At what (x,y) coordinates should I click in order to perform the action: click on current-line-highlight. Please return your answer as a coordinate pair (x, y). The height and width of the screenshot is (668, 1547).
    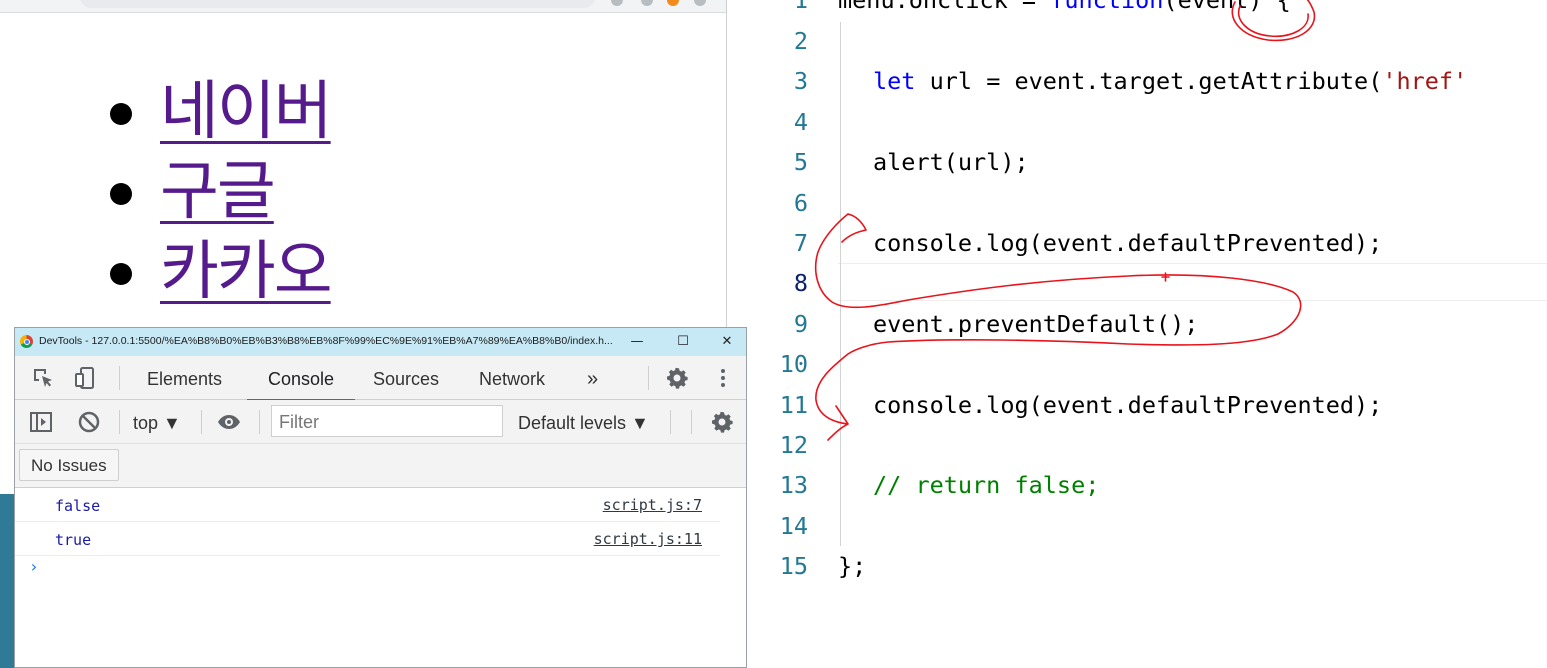
    Looking at the image, I should click on (1192, 282).